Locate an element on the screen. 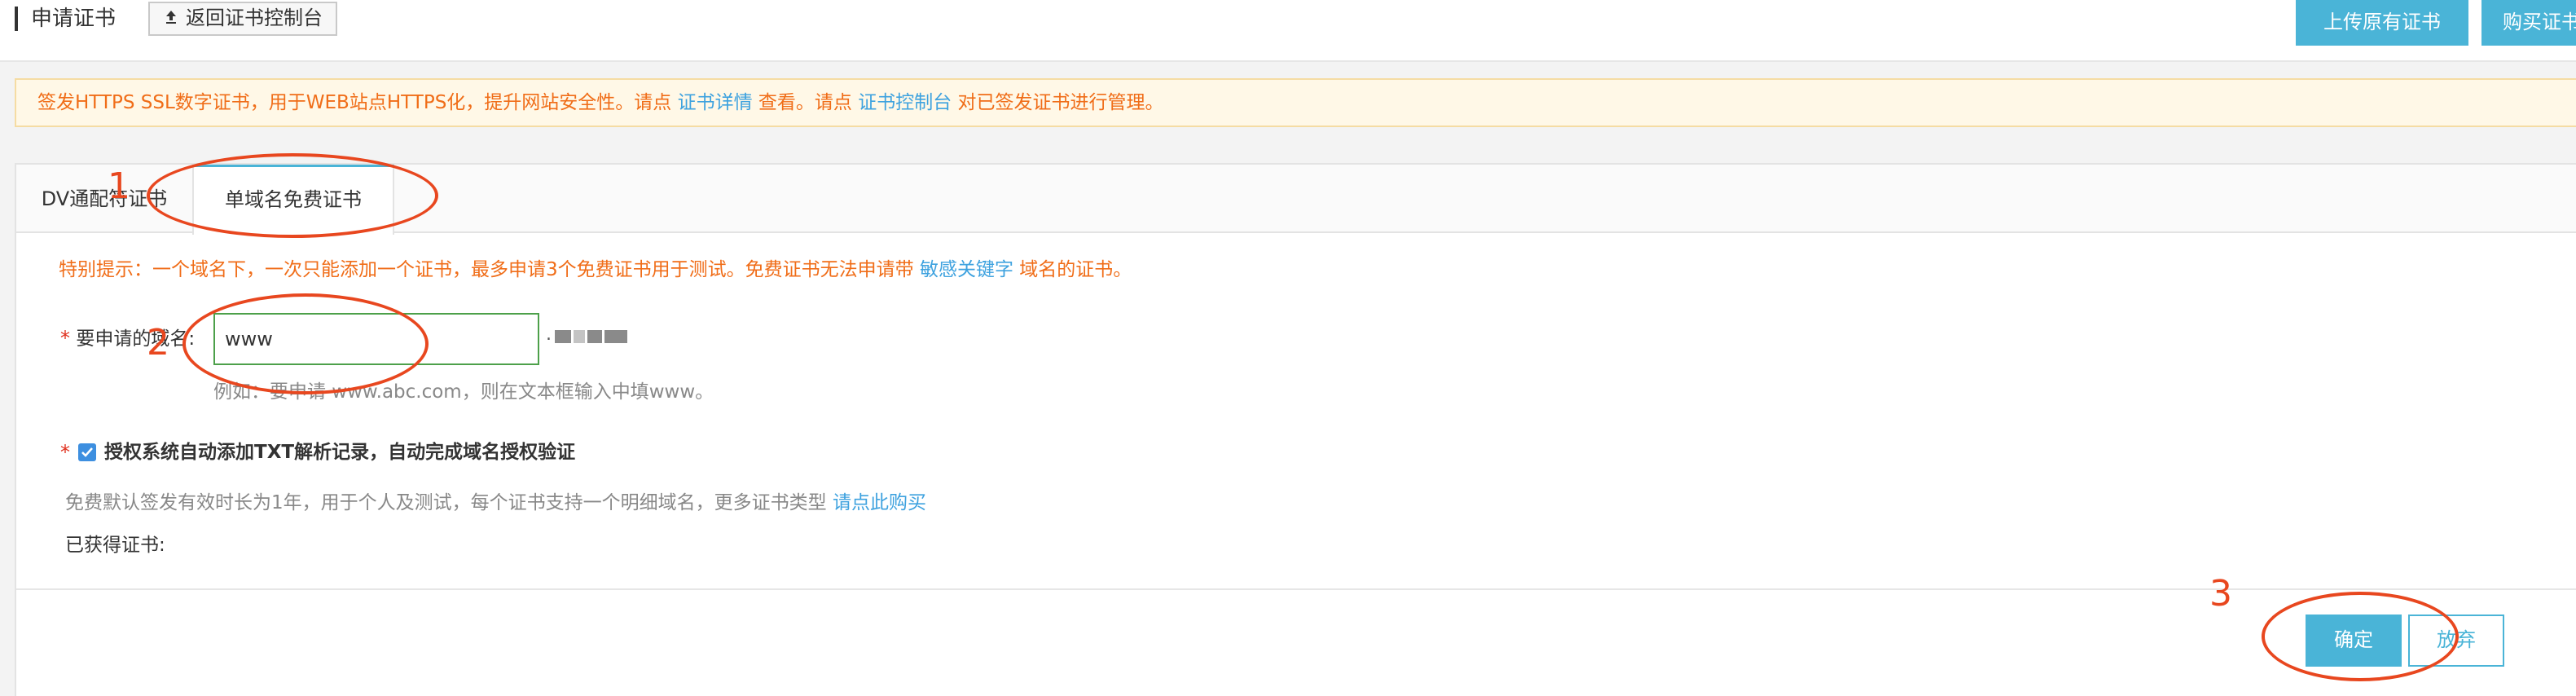 This screenshot has width=2576, height=696. back-button-label: 返回证书控制台 is located at coordinates (254, 18).